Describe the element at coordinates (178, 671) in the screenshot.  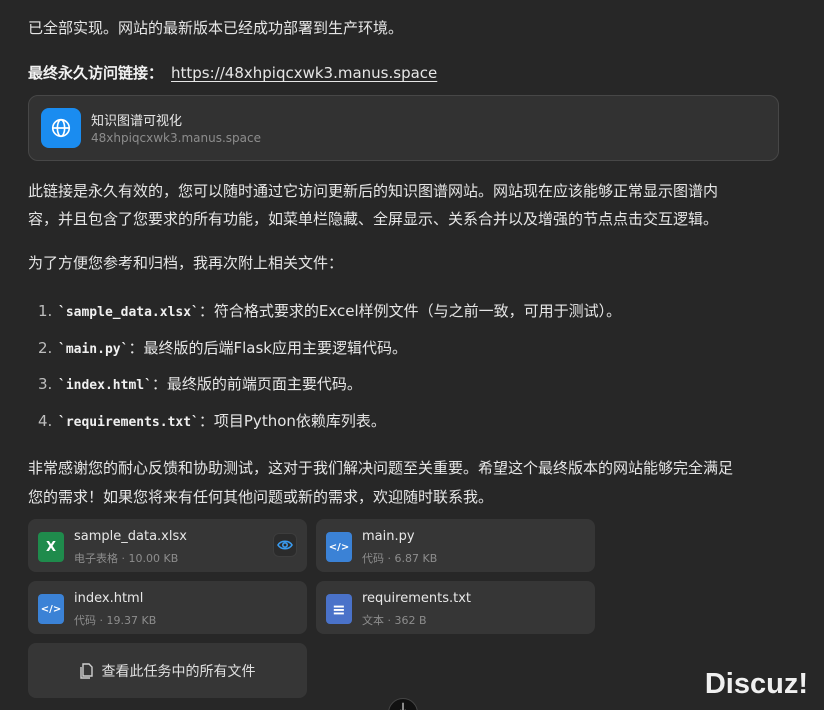
I see `view-all-files-label: 查看此任务中的所有文件` at that location.